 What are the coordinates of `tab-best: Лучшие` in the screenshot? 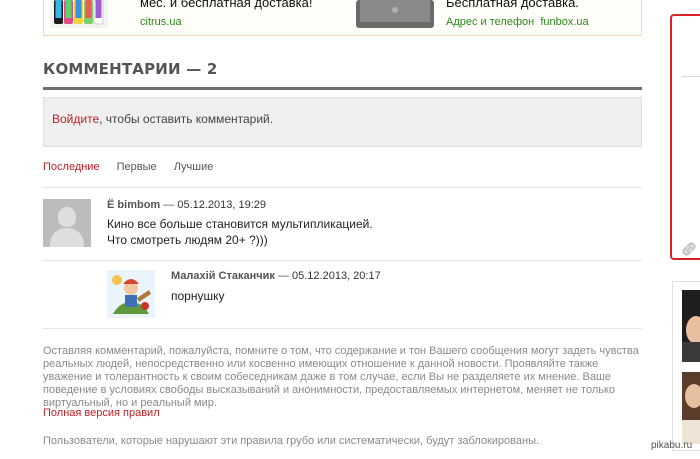 It's located at (194, 167).